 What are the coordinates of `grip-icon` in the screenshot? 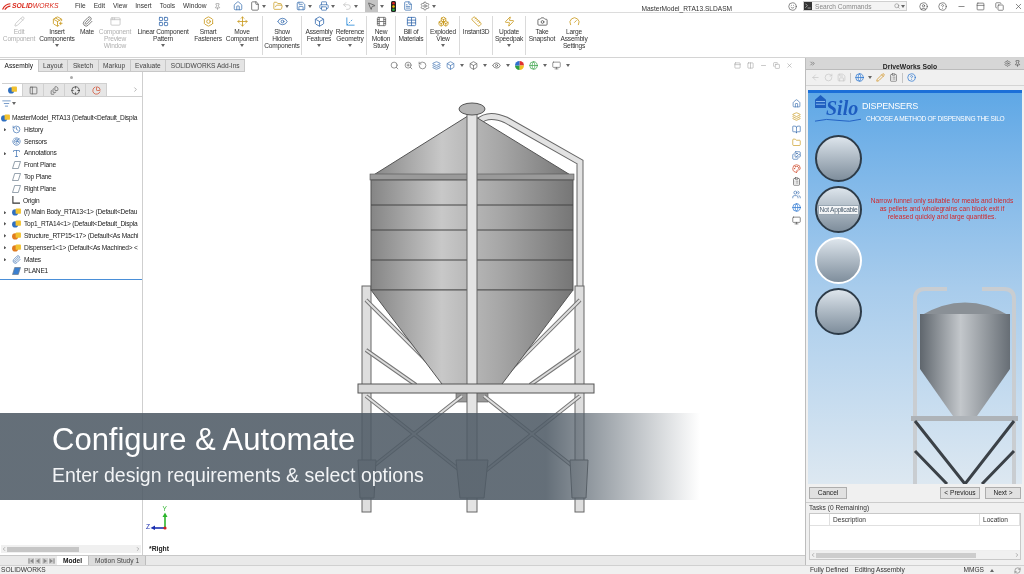 It's located at (71, 77).